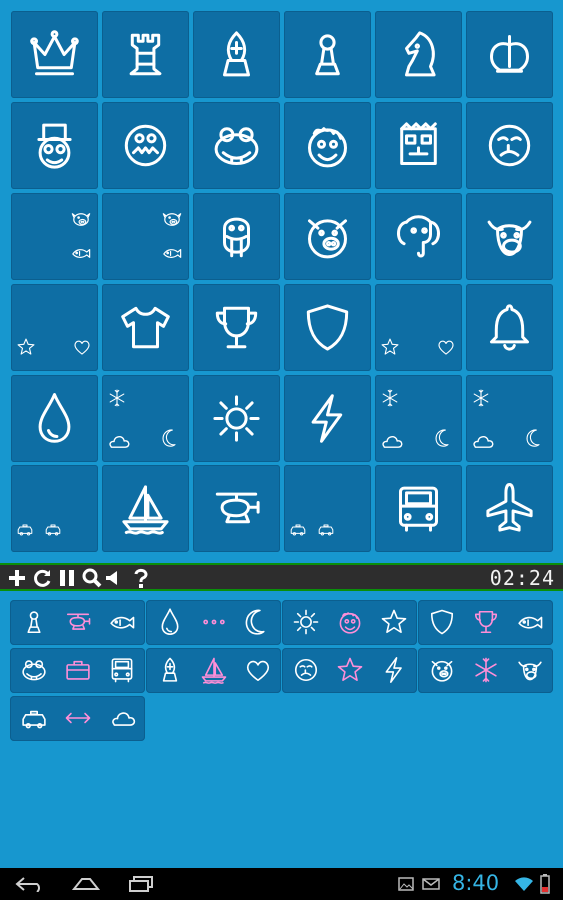  What do you see at coordinates (92, 578) in the screenshot?
I see `zoom-icon` at bounding box center [92, 578].